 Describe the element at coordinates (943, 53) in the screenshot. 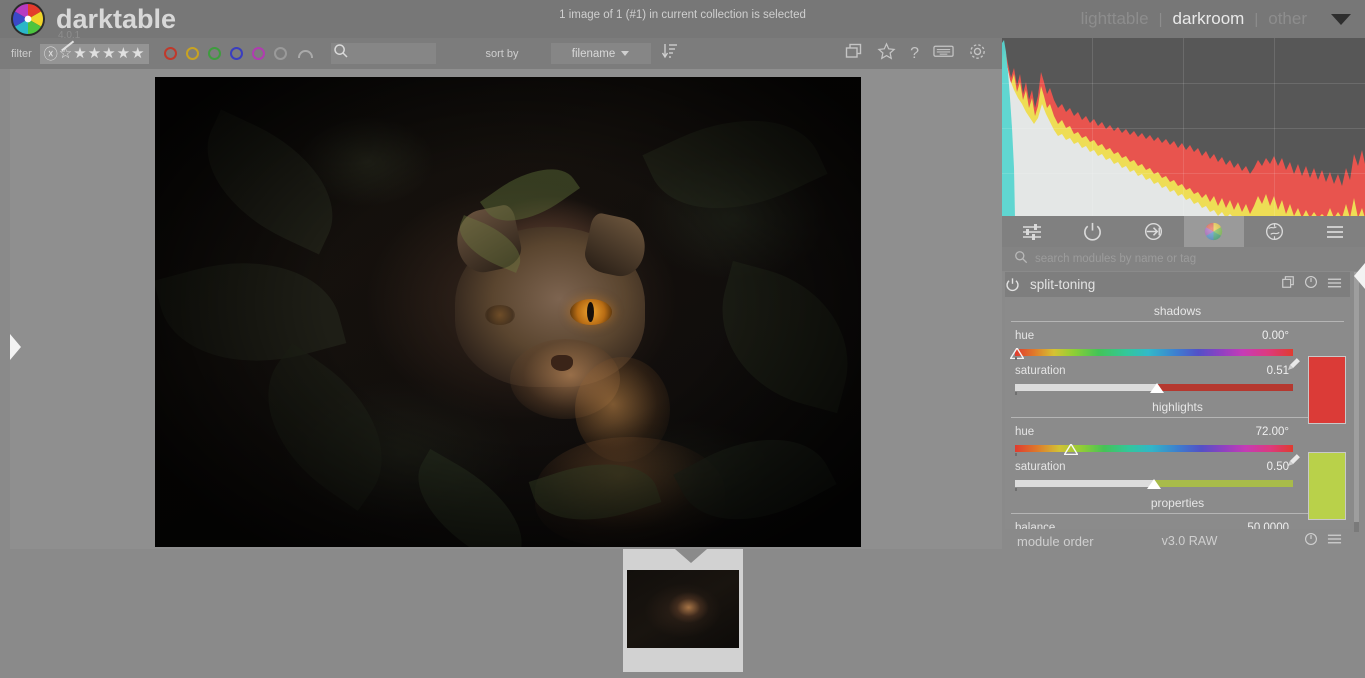

I see `shortcuts-keyboard-icon` at that location.